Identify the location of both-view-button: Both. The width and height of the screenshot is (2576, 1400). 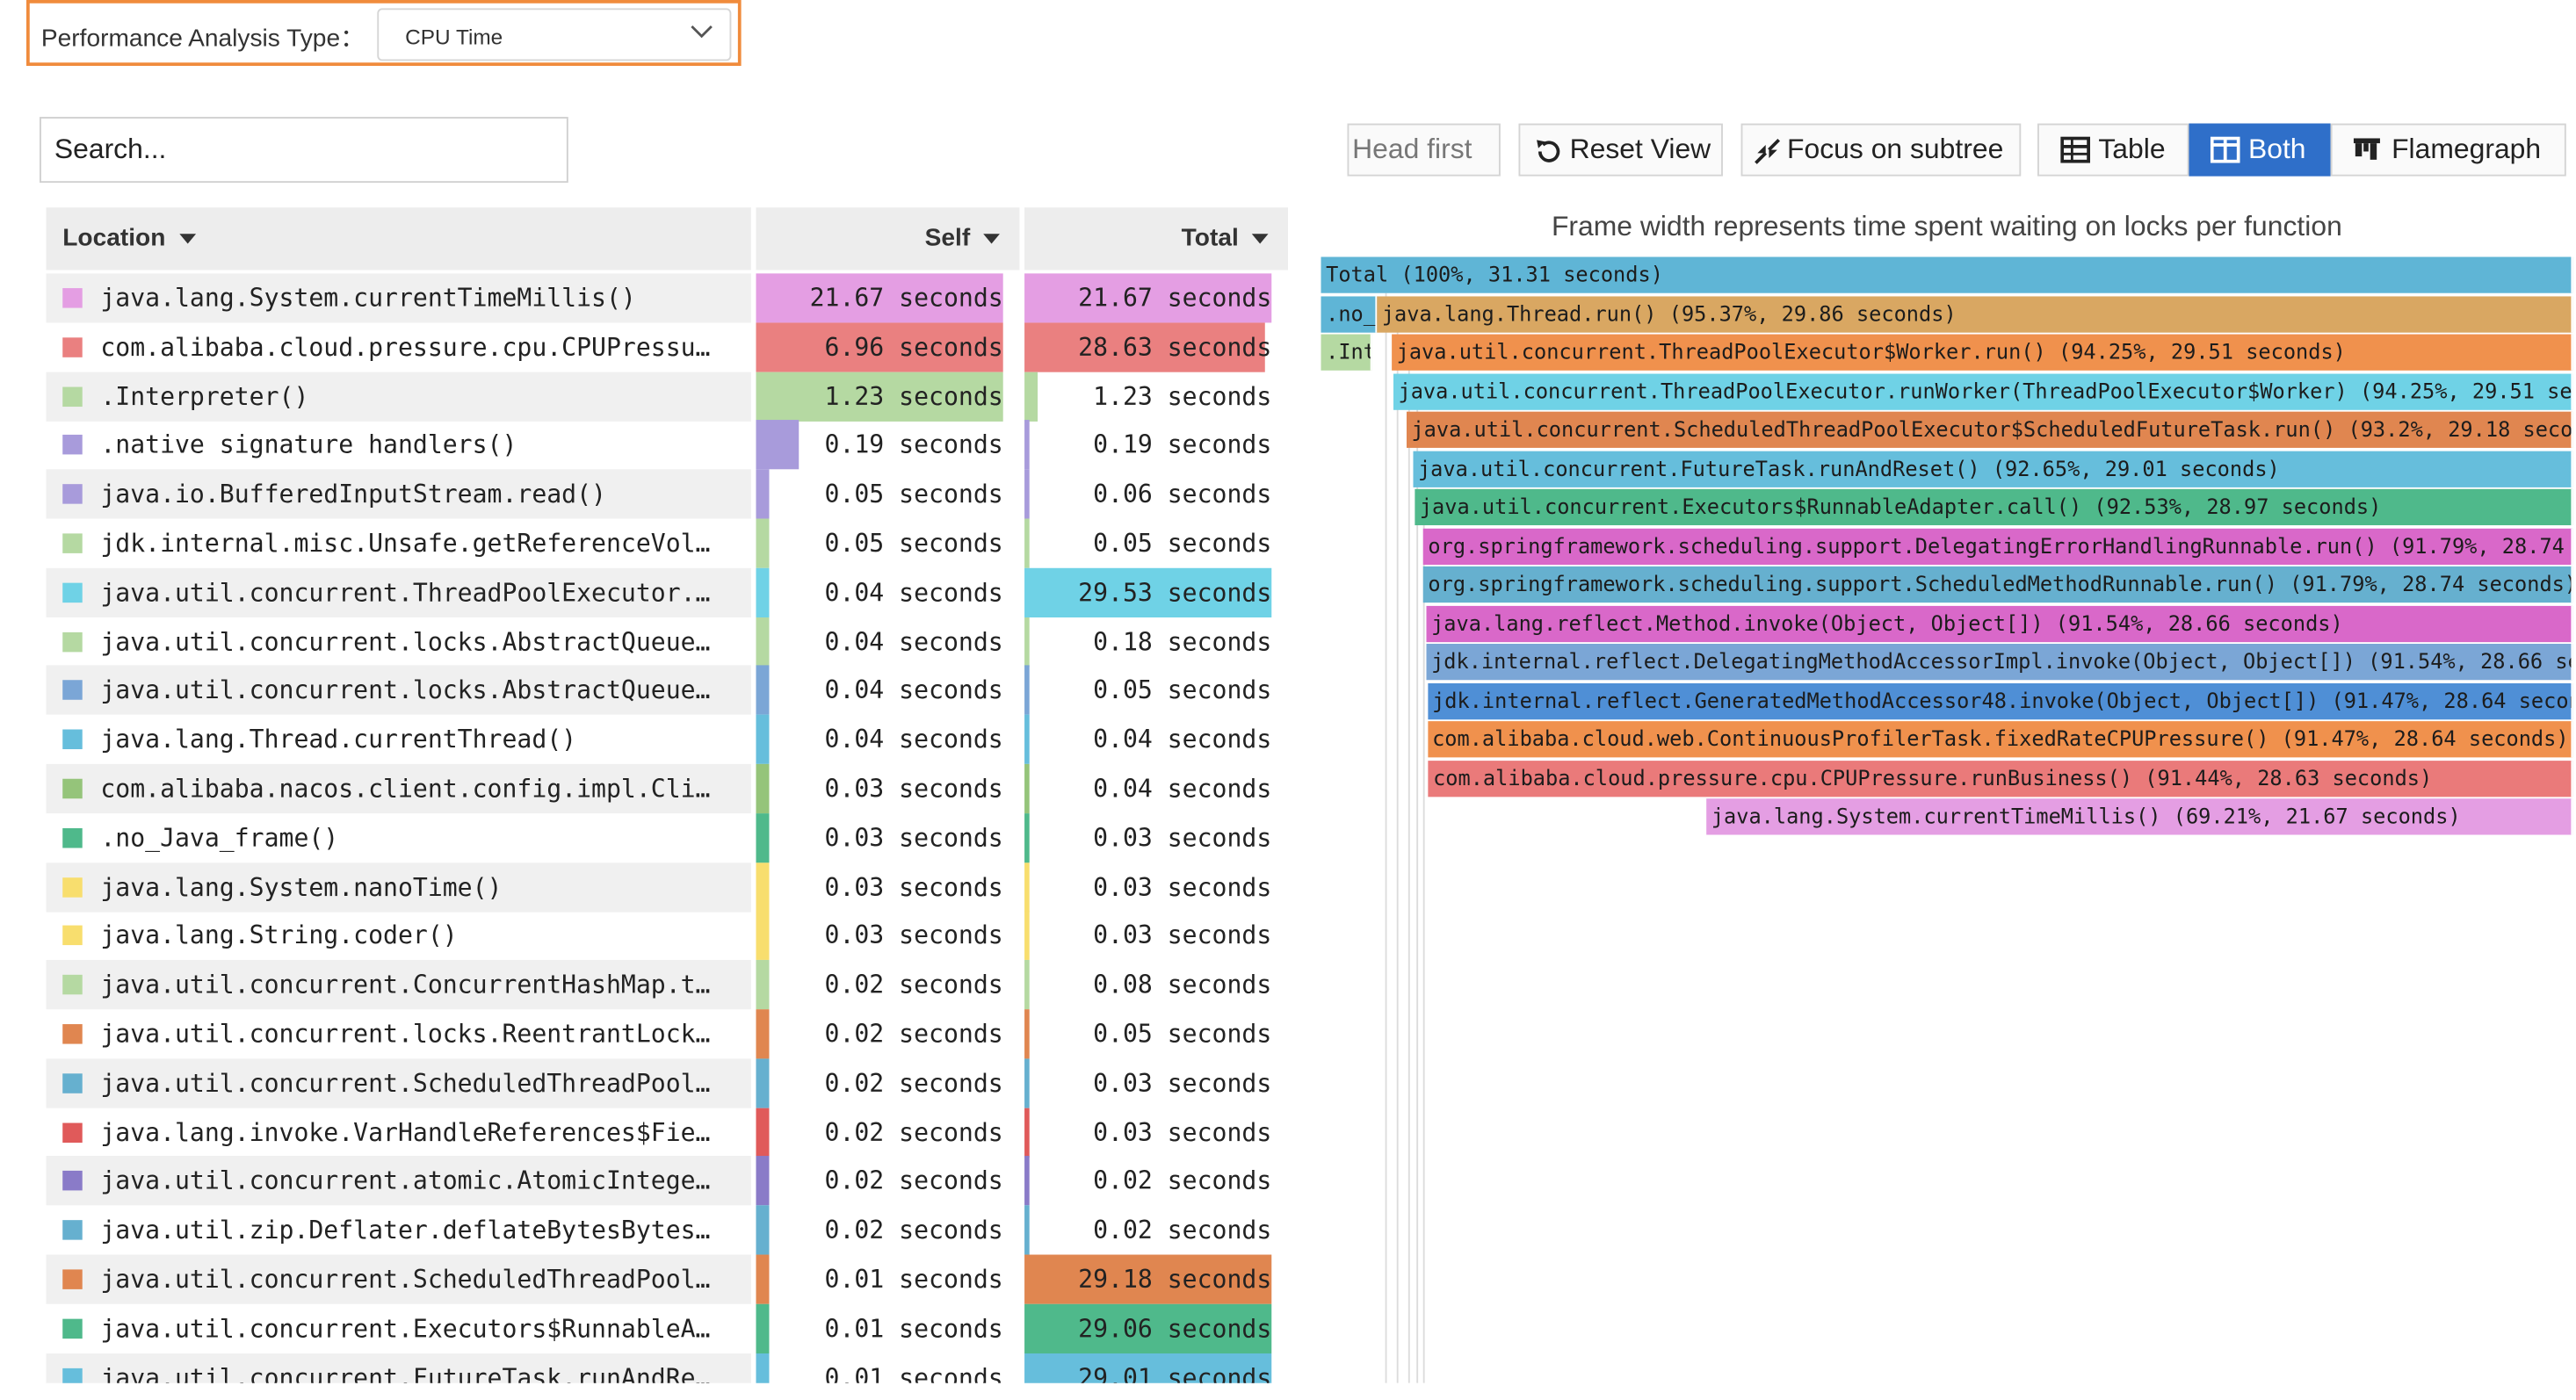
(2260, 150).